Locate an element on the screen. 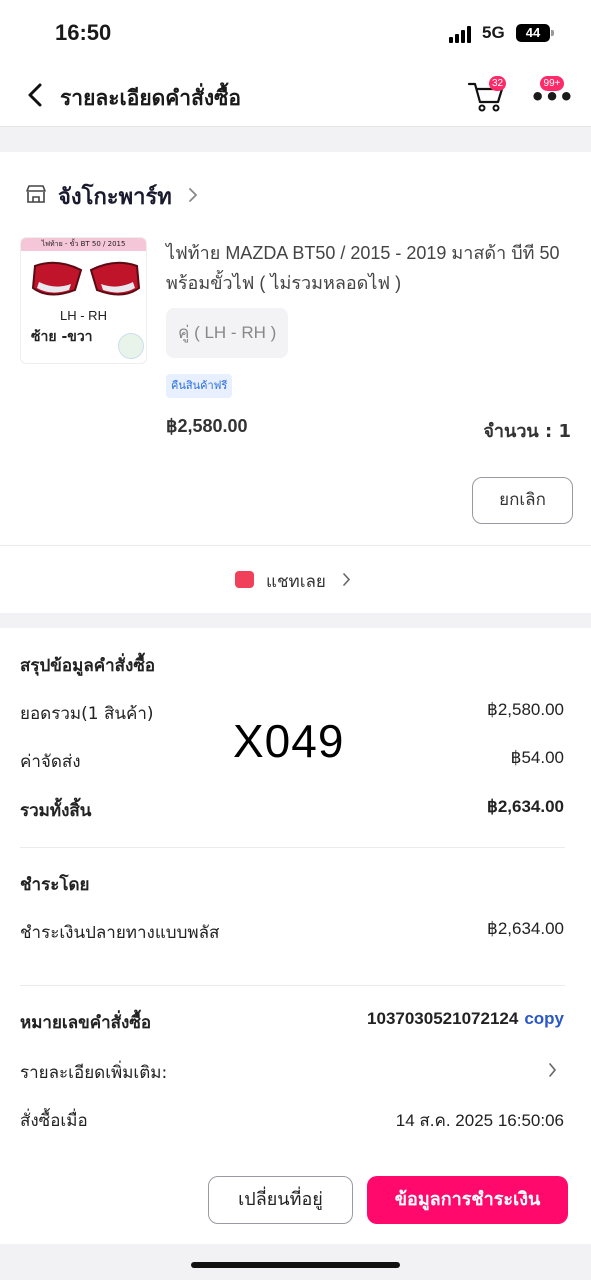 This screenshot has width=591, height=1280. shop-name: จังโกะพาร์ท is located at coordinates (115, 196).